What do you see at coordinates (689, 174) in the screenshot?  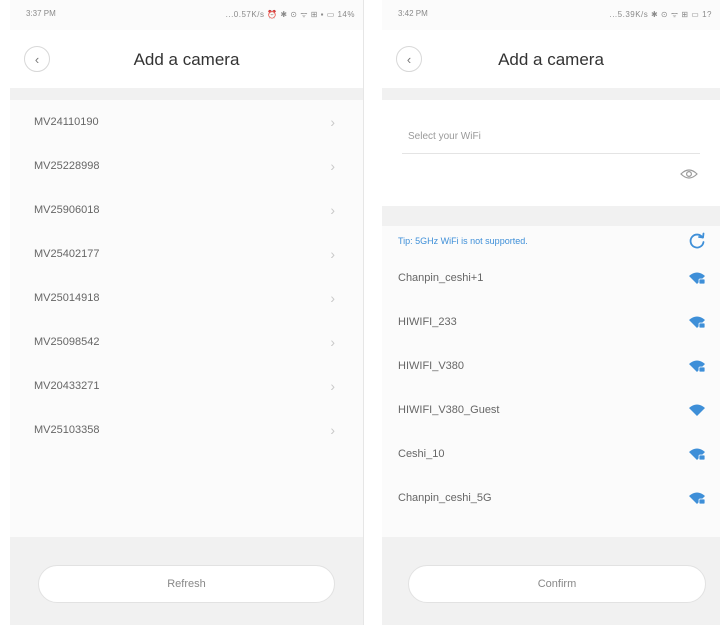 I see `eye-icon` at bounding box center [689, 174].